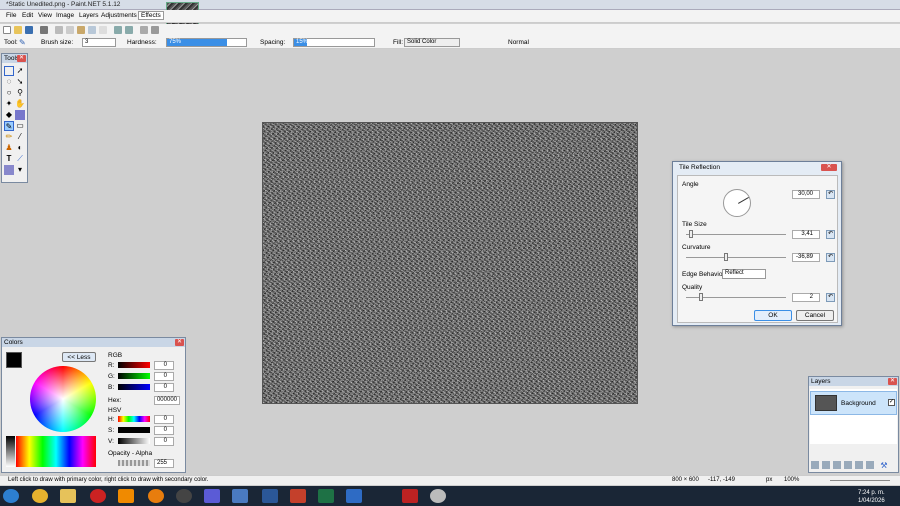 This screenshot has height=506, width=900. What do you see at coordinates (884, 465) in the screenshot?
I see `layer-properties-icon: ⚒` at bounding box center [884, 465].